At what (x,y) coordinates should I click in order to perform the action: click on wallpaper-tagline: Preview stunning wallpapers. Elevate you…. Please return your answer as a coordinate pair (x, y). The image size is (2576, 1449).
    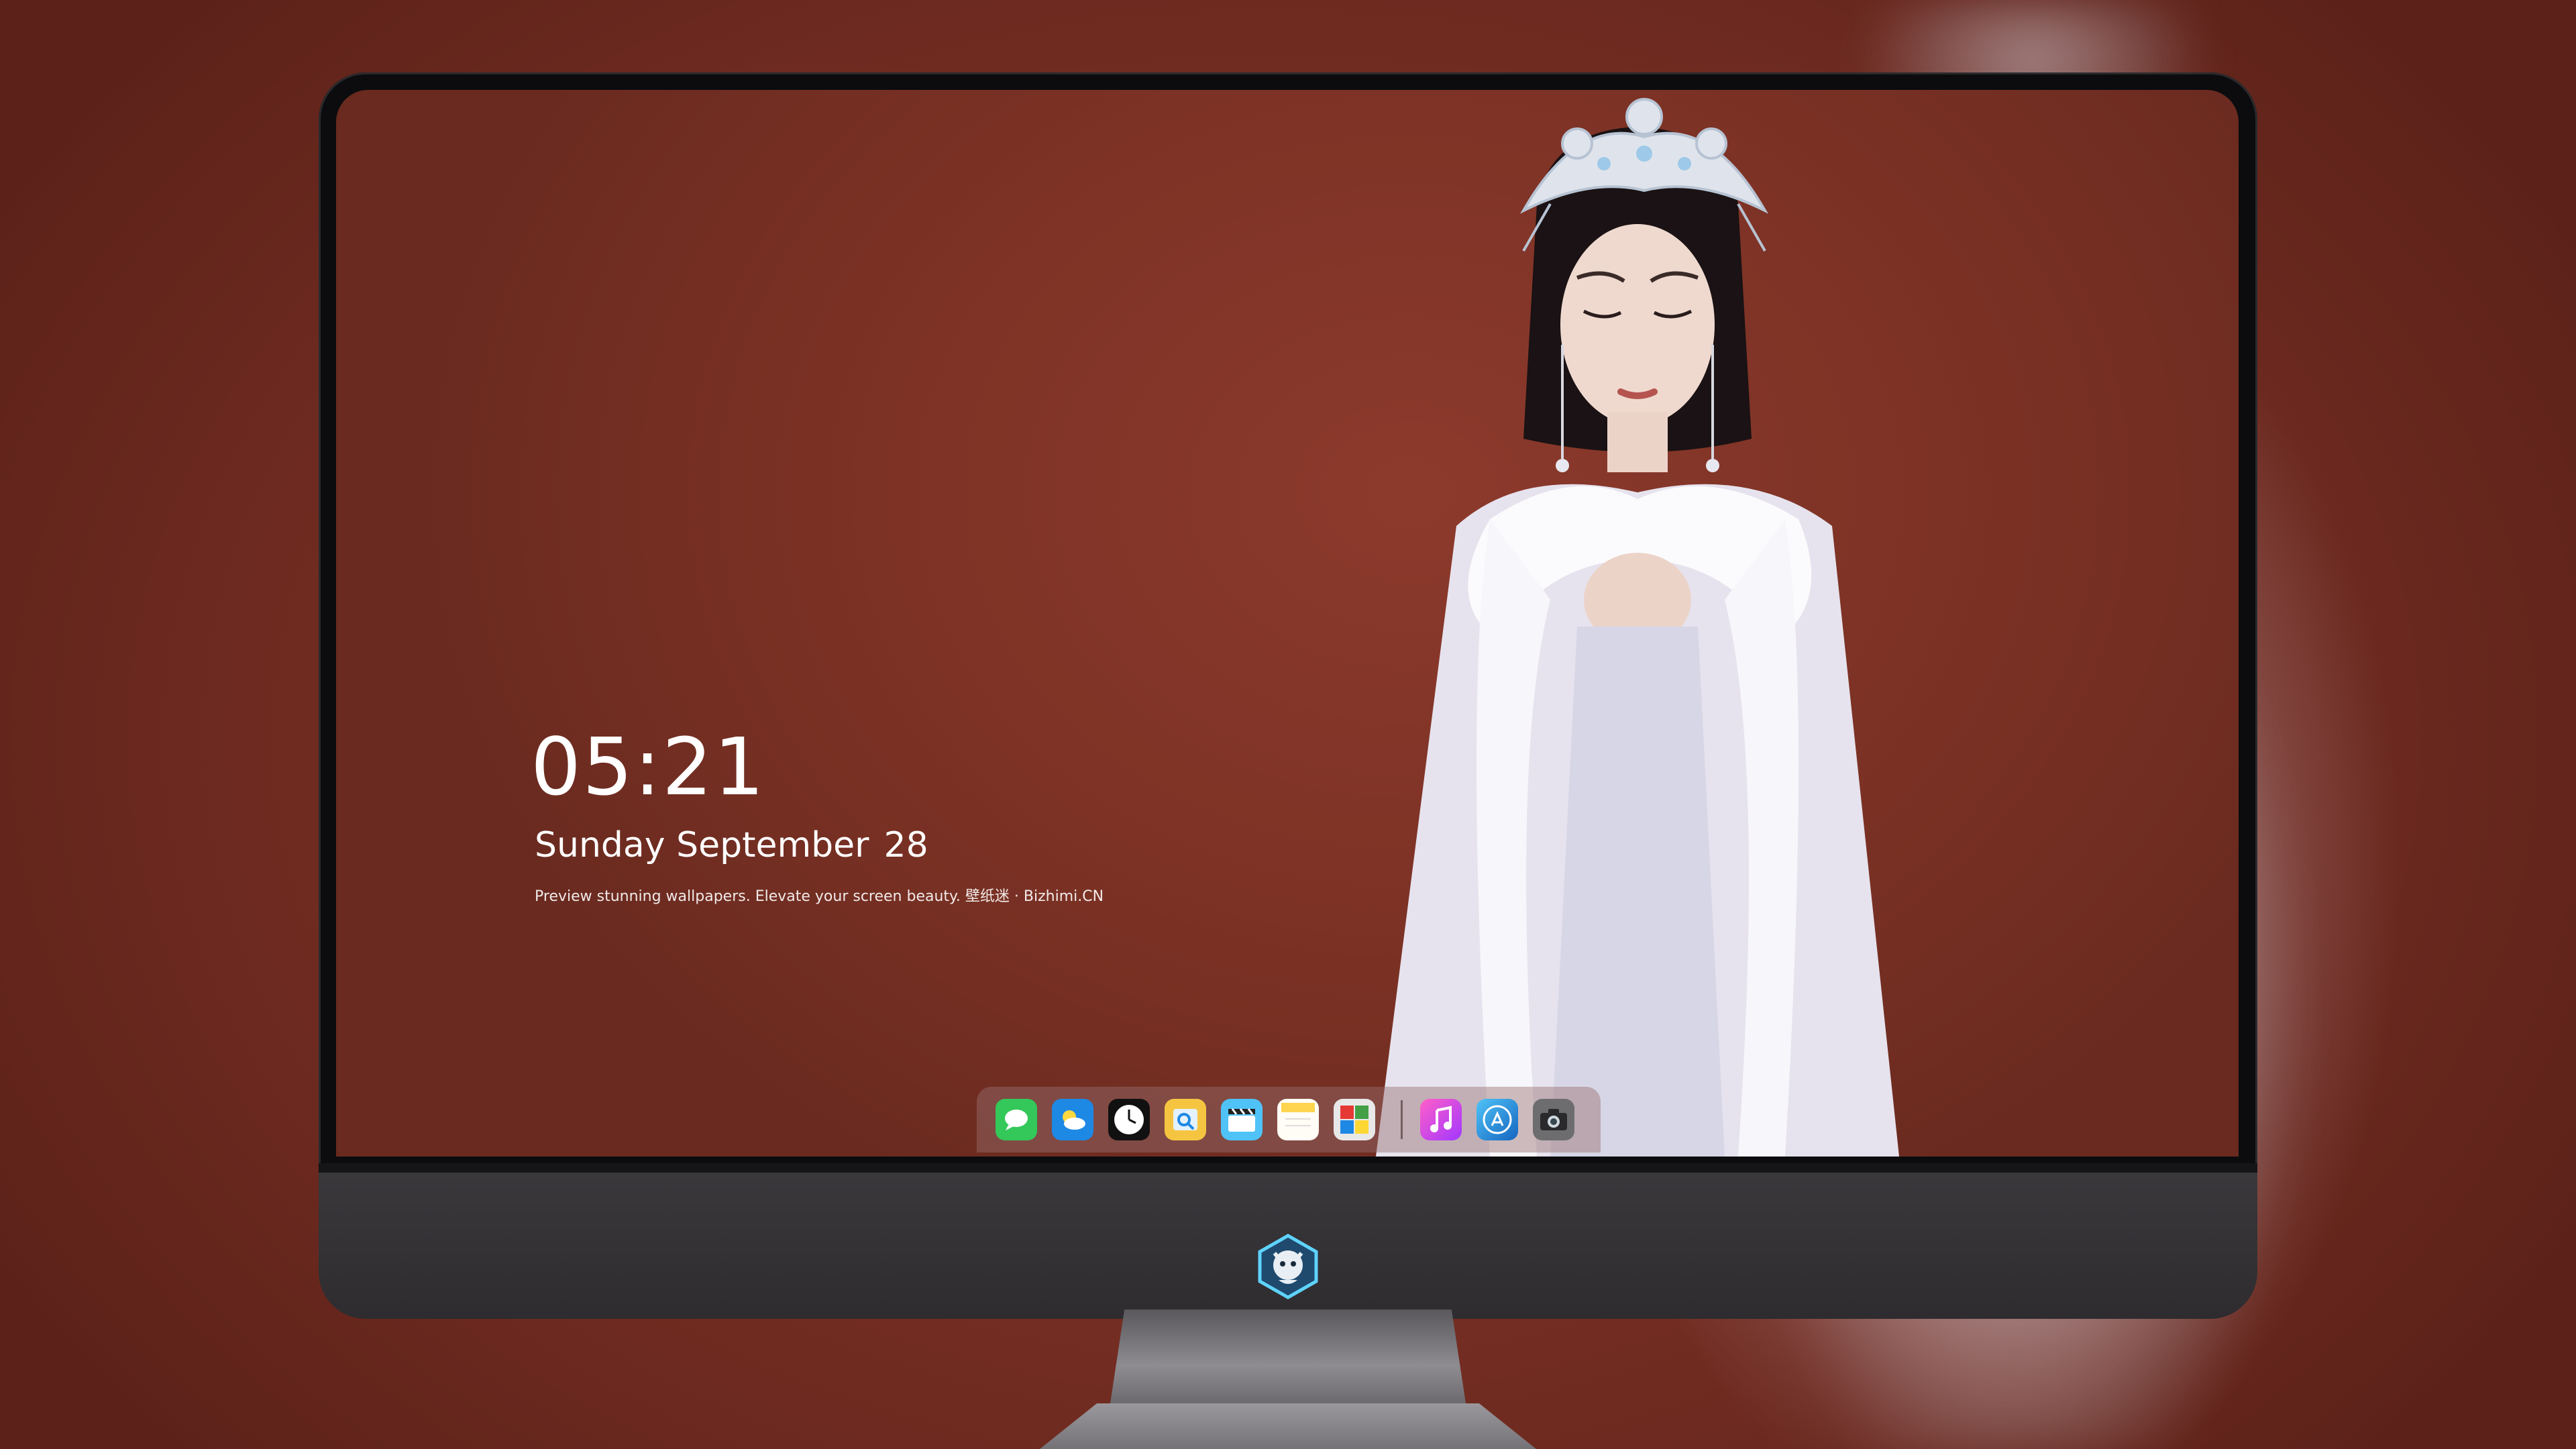
    Looking at the image, I should click on (819, 896).